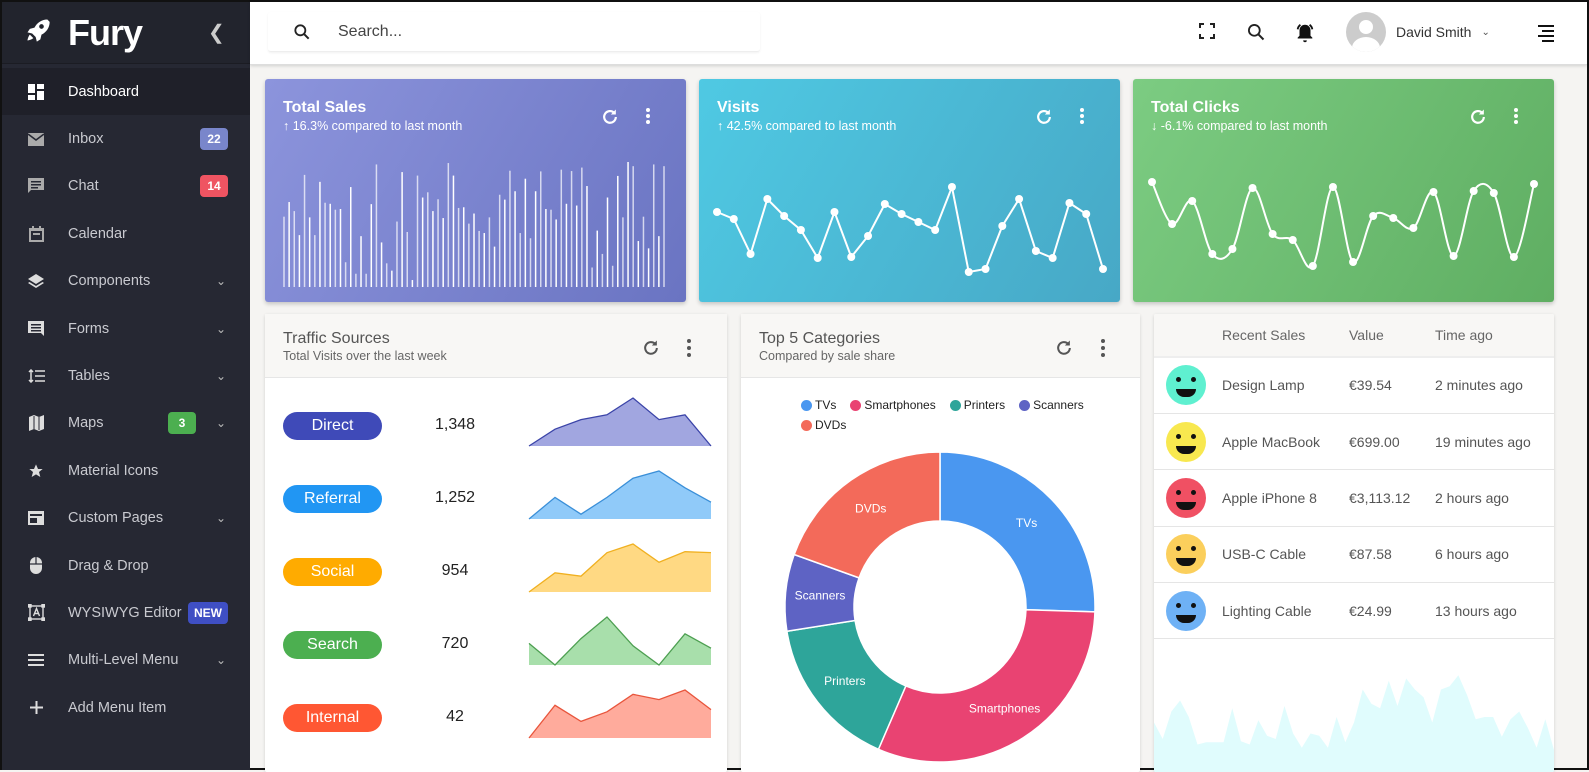 Image resolution: width=1589 pixels, height=772 pixels. I want to click on mouse-icon, so click(36, 566).